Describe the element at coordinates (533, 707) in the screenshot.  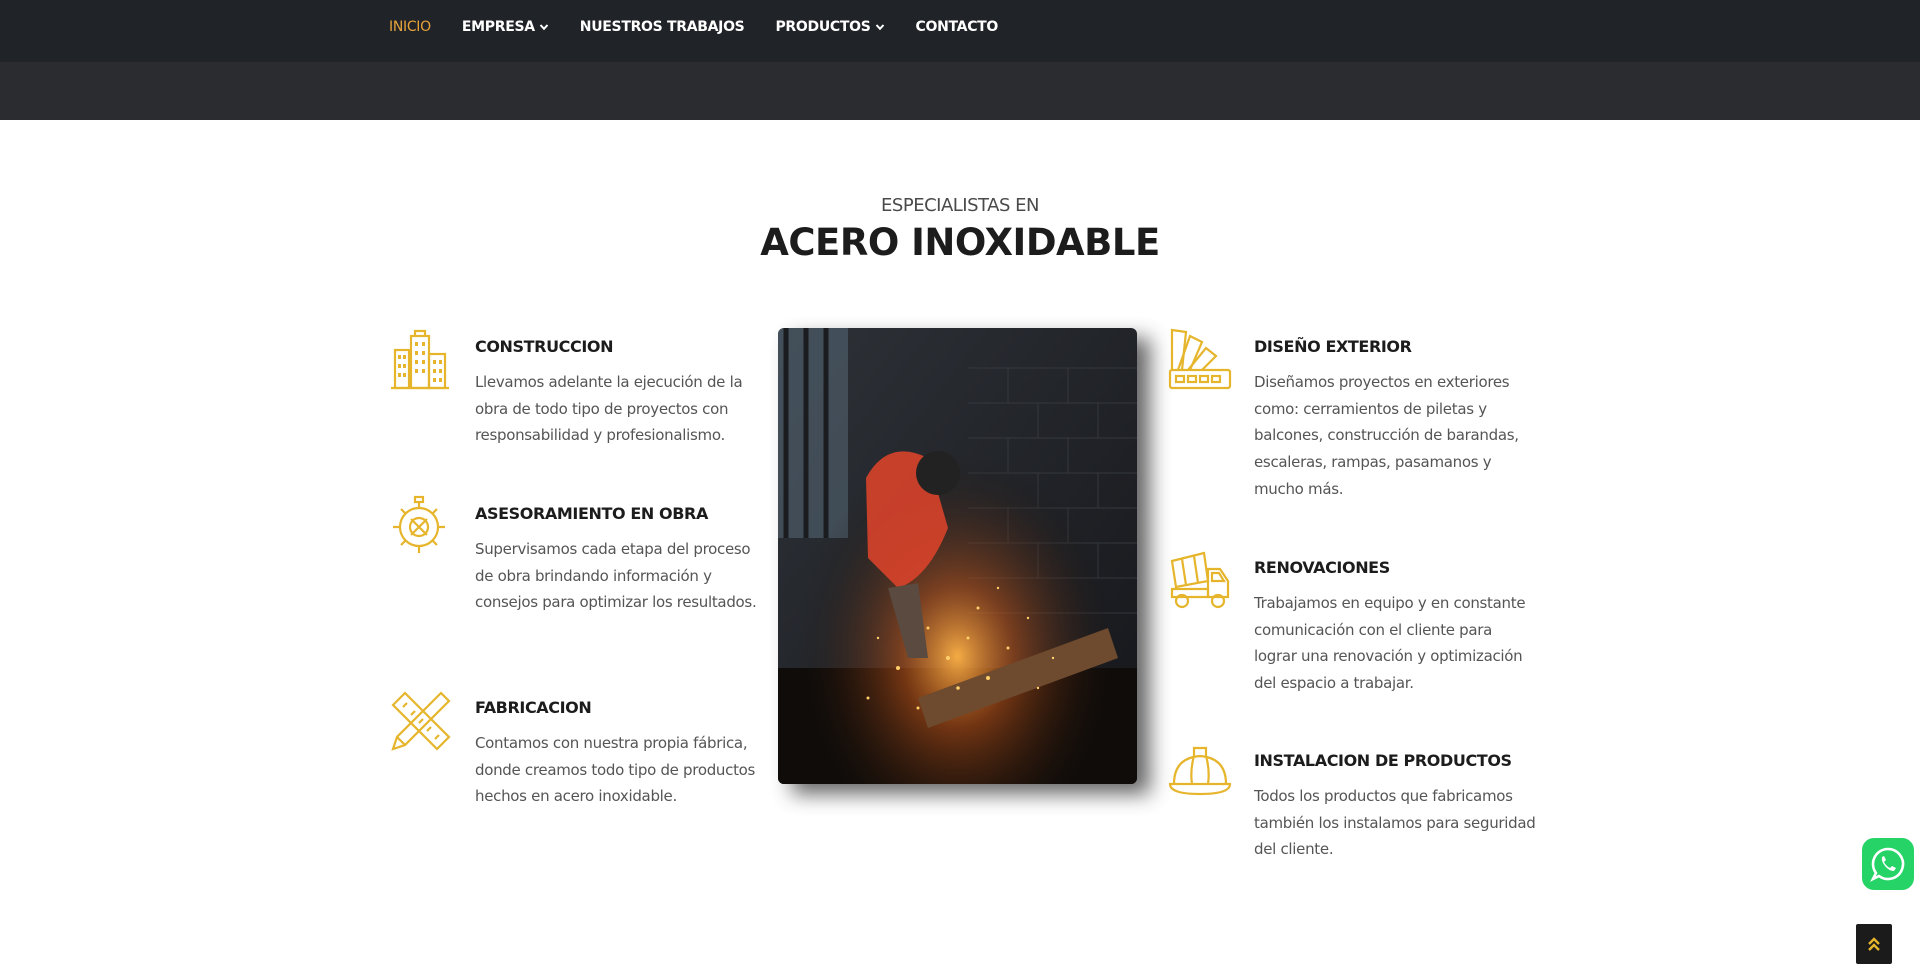
I see `feature-title: FABRICACION` at that location.